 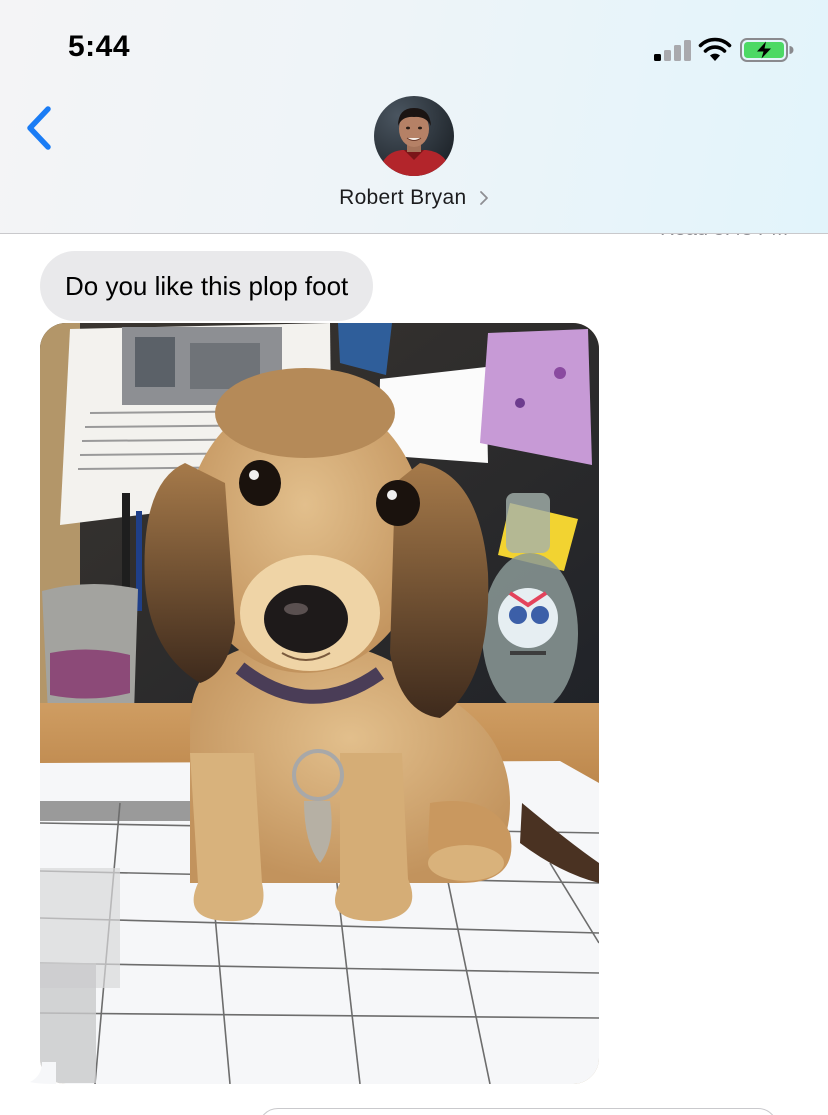 I want to click on message-input-field, so click(x=518, y=1111).